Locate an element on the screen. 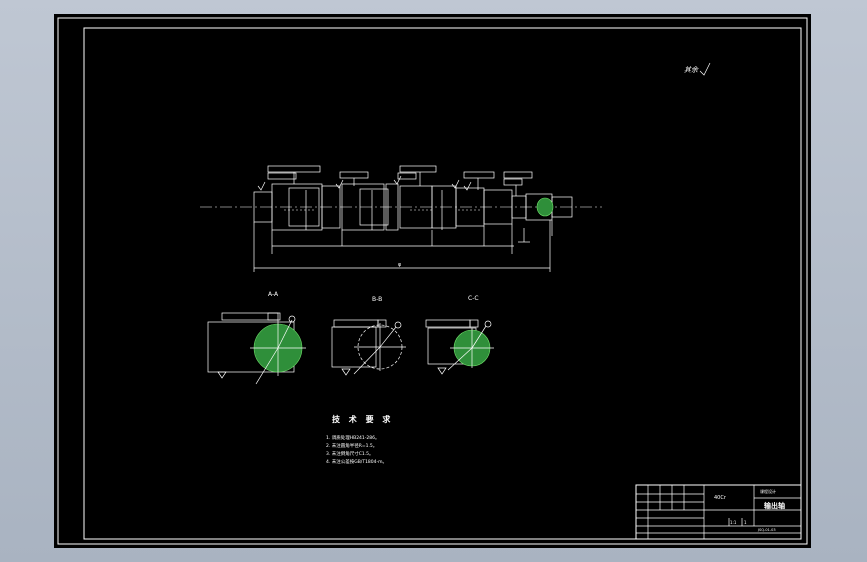  title-block: 40Cr 课程设计 输出轴 1:1 1 JSQ-01-03 is located at coordinates (718, 512).